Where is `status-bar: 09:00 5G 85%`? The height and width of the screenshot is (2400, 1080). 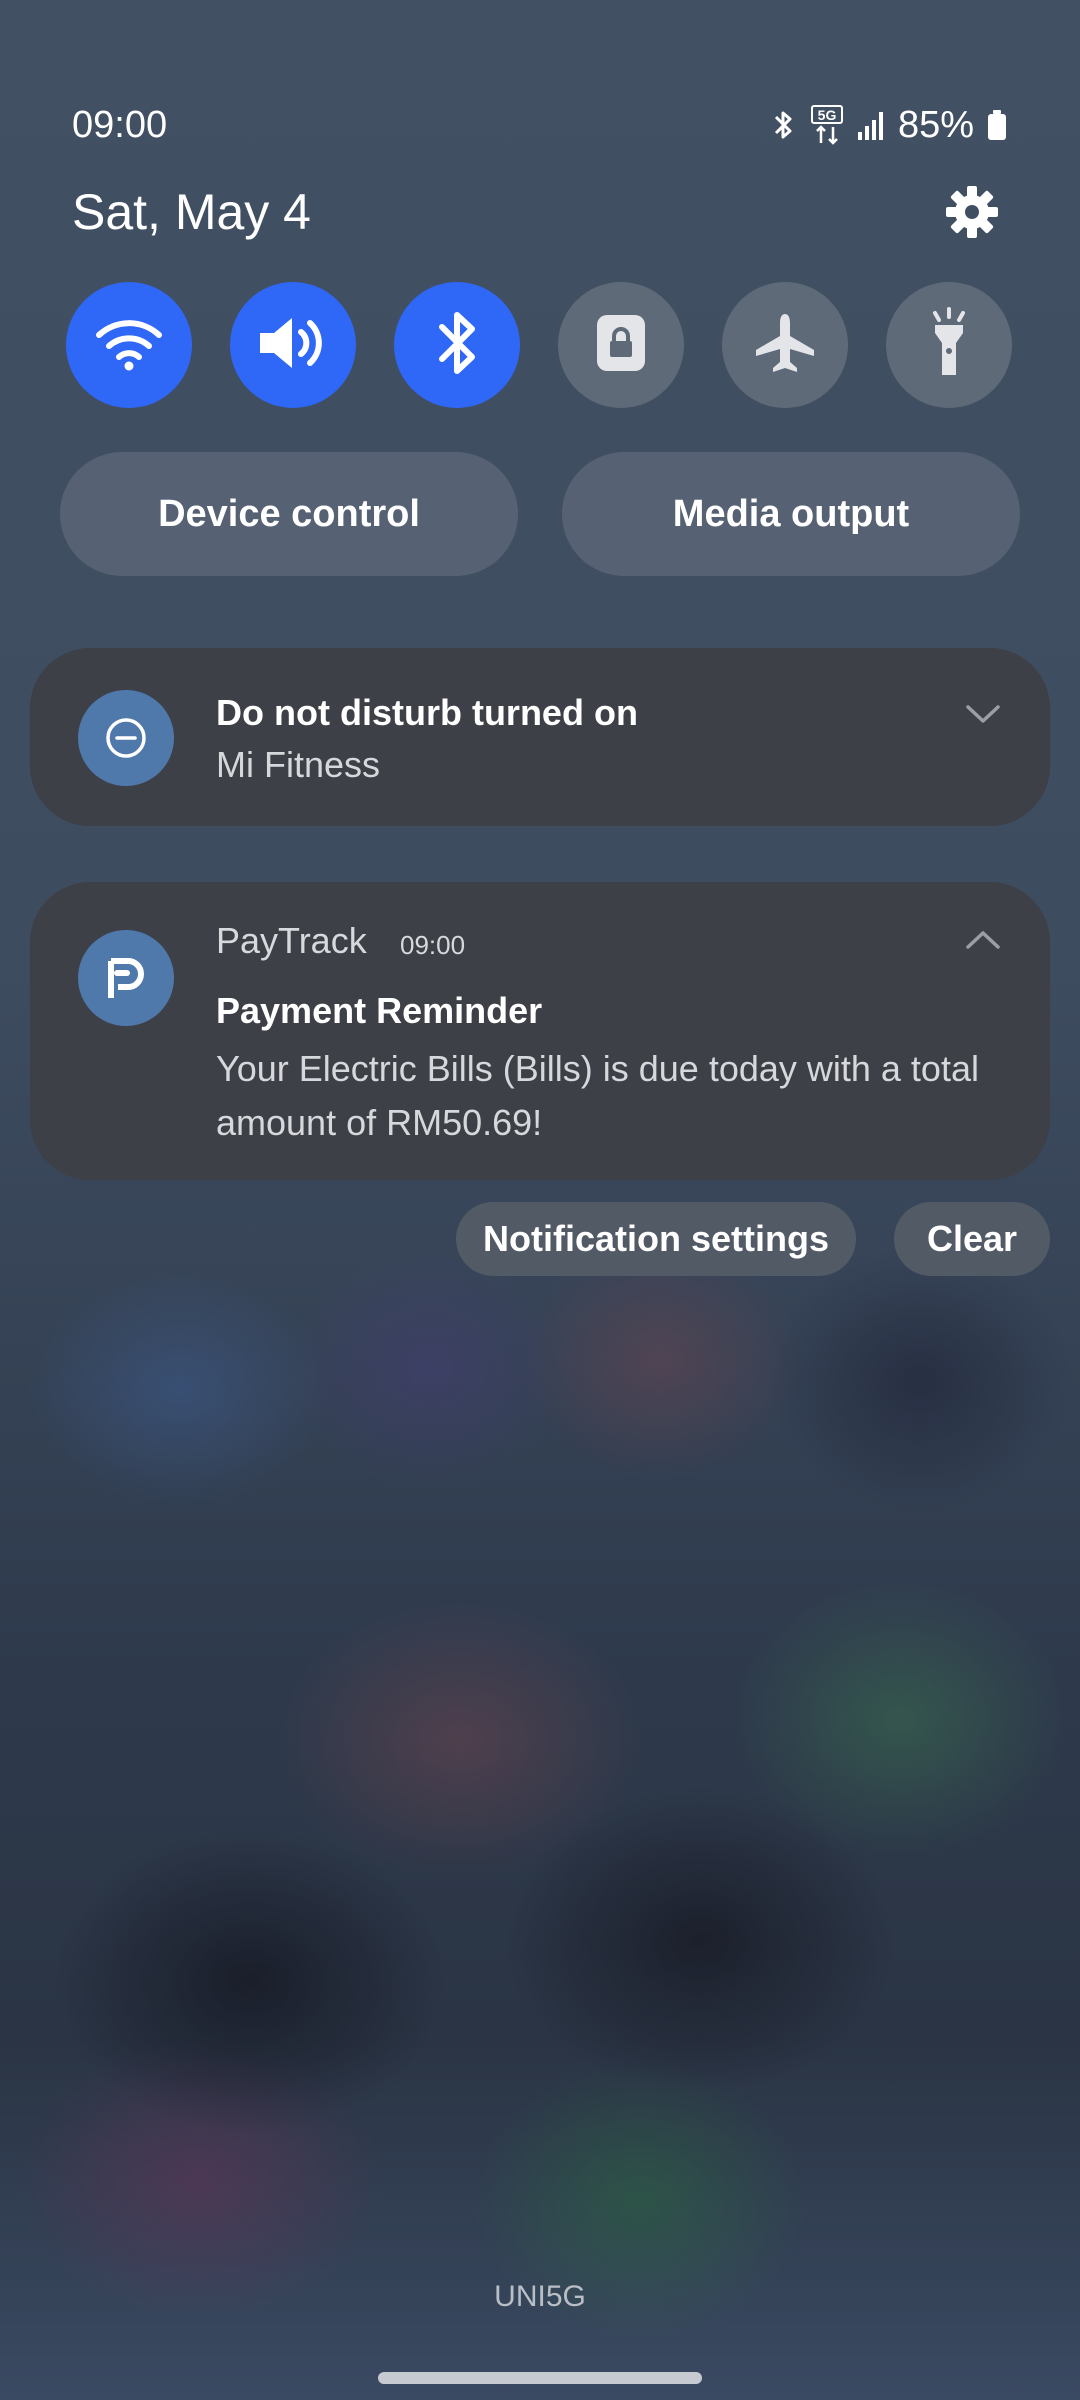
status-bar: 09:00 5G 85% is located at coordinates (540, 125).